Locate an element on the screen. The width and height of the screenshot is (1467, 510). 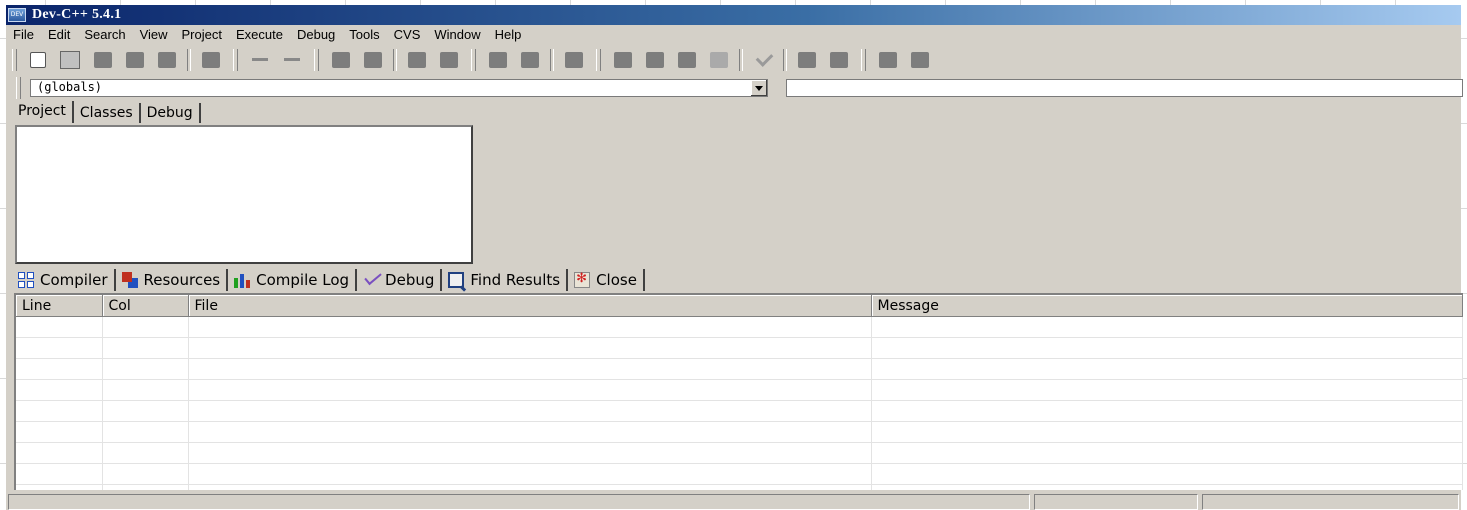
tab-compile-log: Compile Log is located at coordinates (293, 280).